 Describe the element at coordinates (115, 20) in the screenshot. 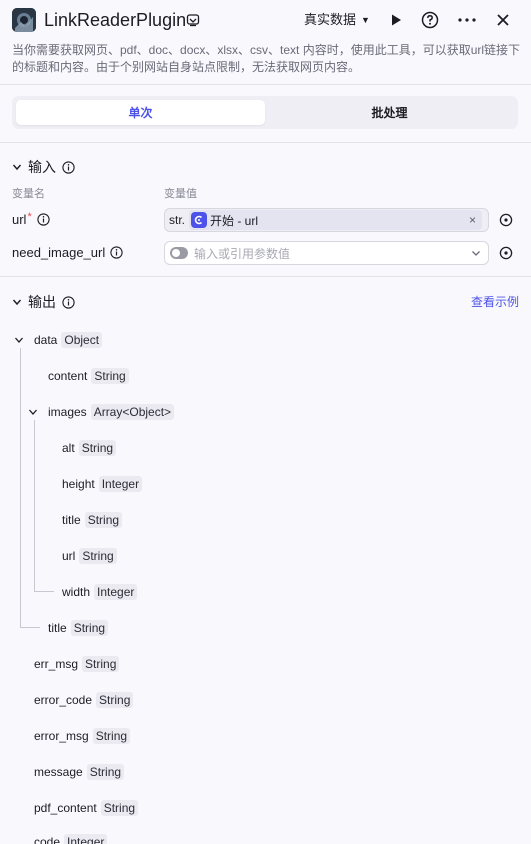

I see `plugin-title: LinkReaderPlugin` at that location.